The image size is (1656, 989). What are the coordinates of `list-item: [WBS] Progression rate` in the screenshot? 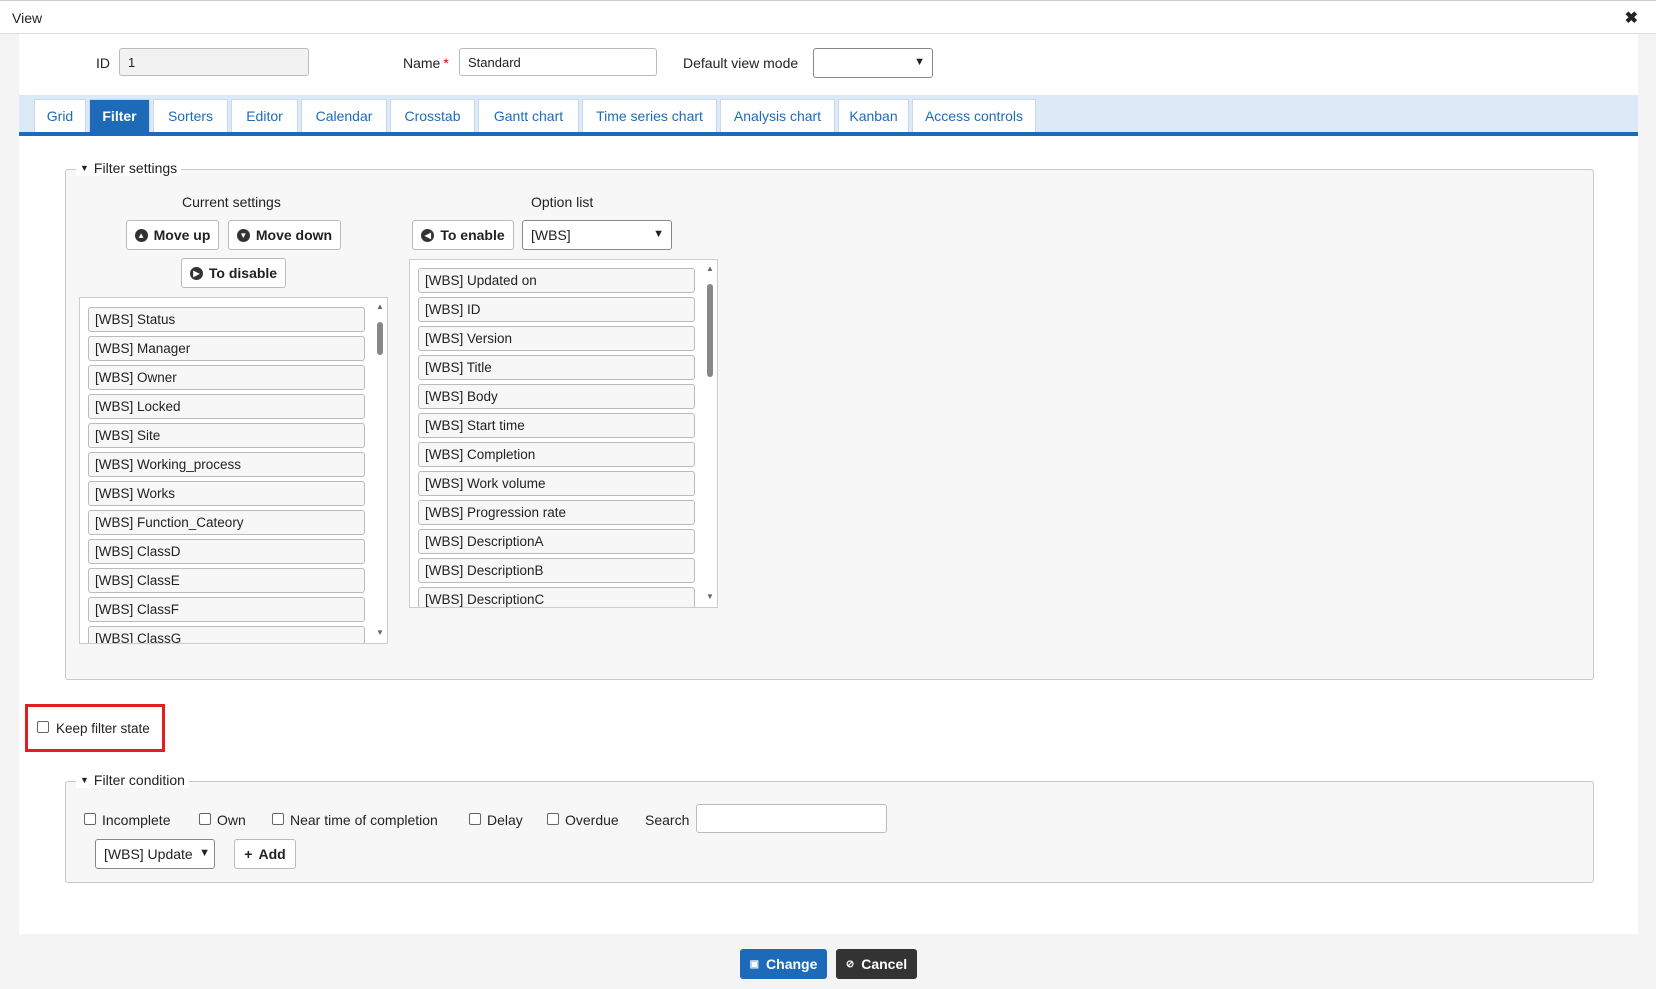 It's located at (556, 512).